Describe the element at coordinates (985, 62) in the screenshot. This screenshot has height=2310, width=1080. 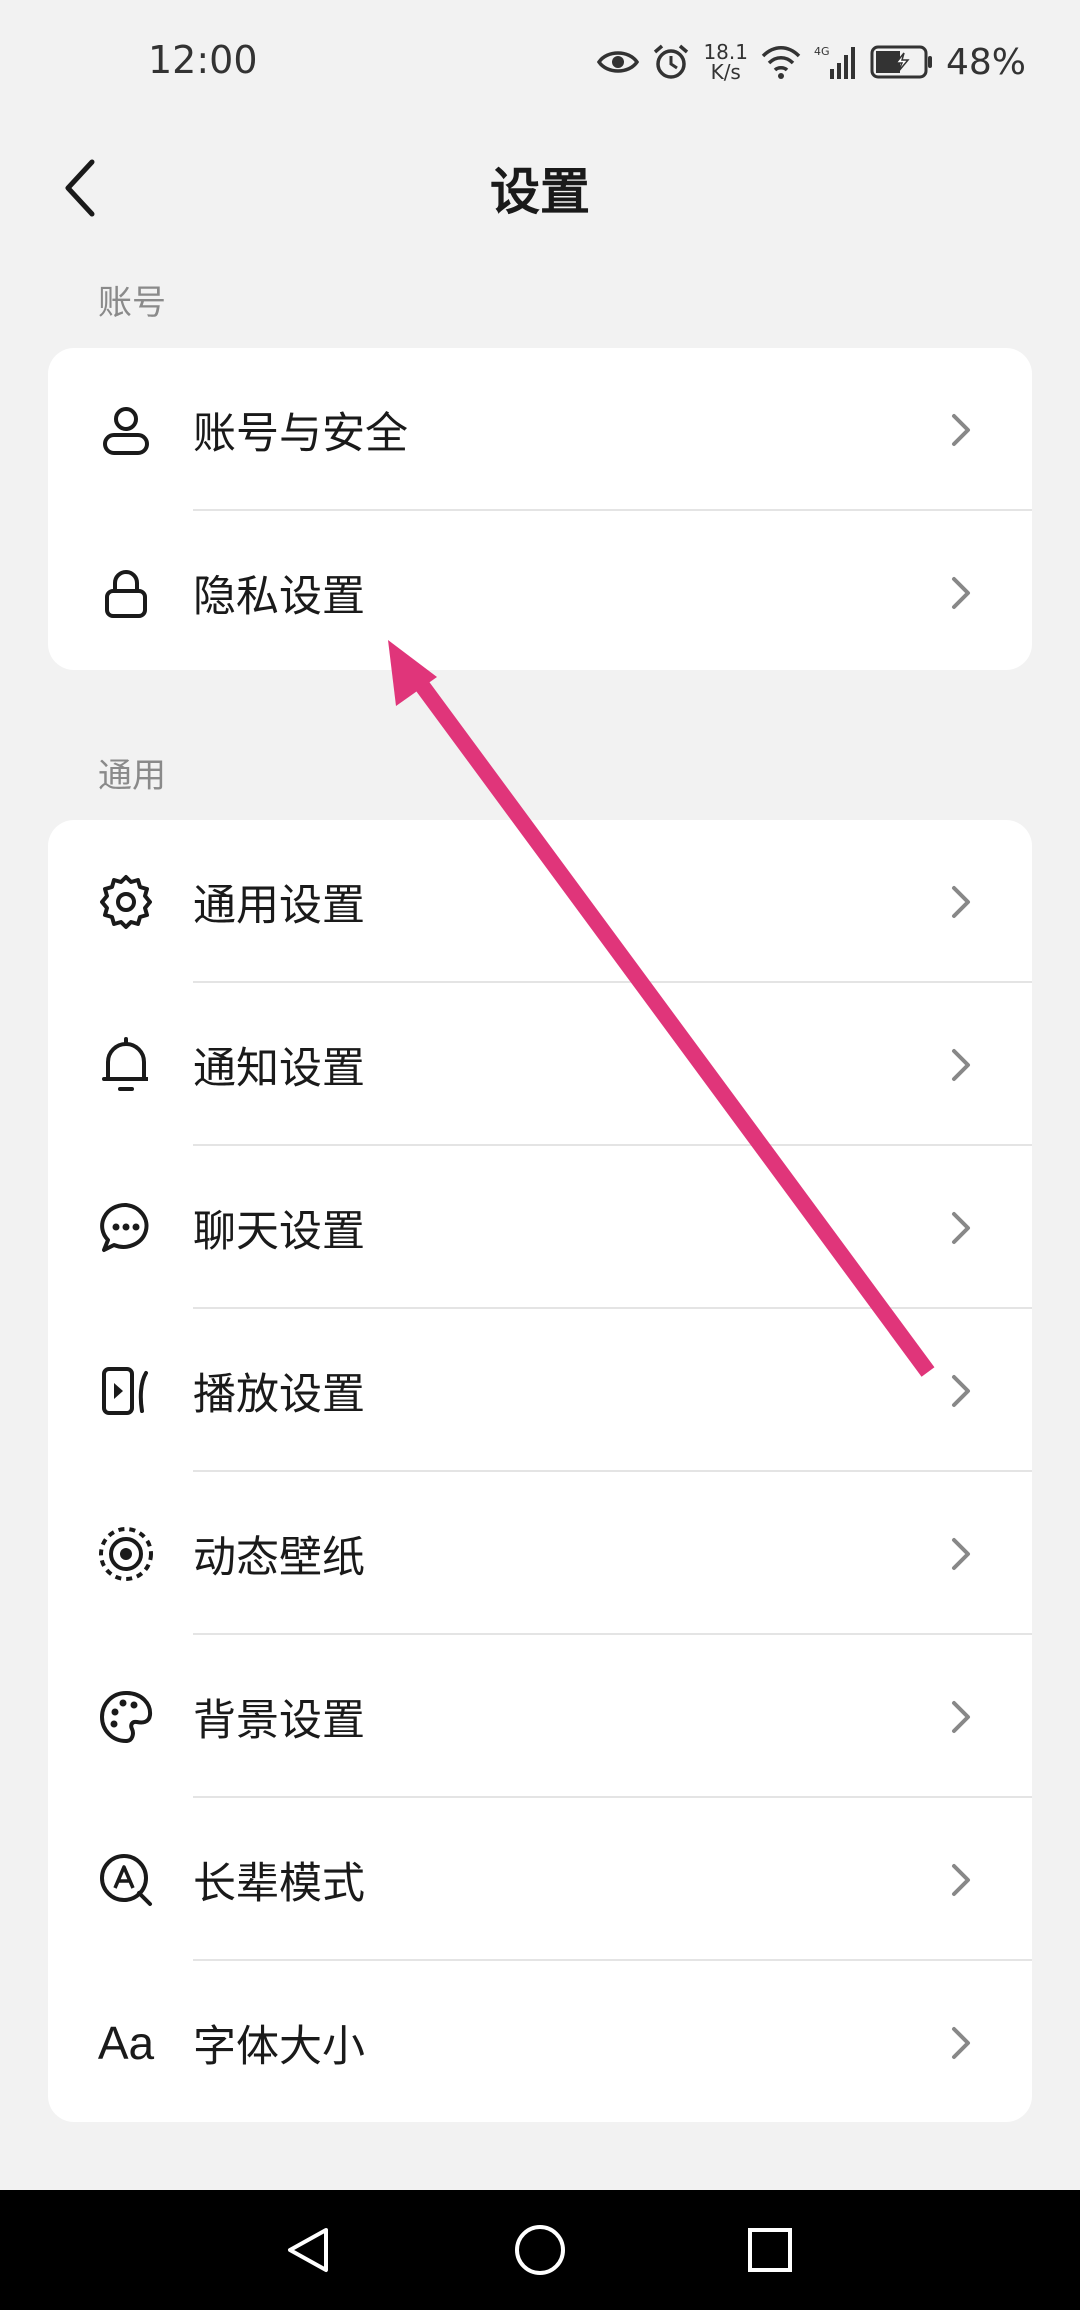
I see `battery-percent: 48%` at that location.